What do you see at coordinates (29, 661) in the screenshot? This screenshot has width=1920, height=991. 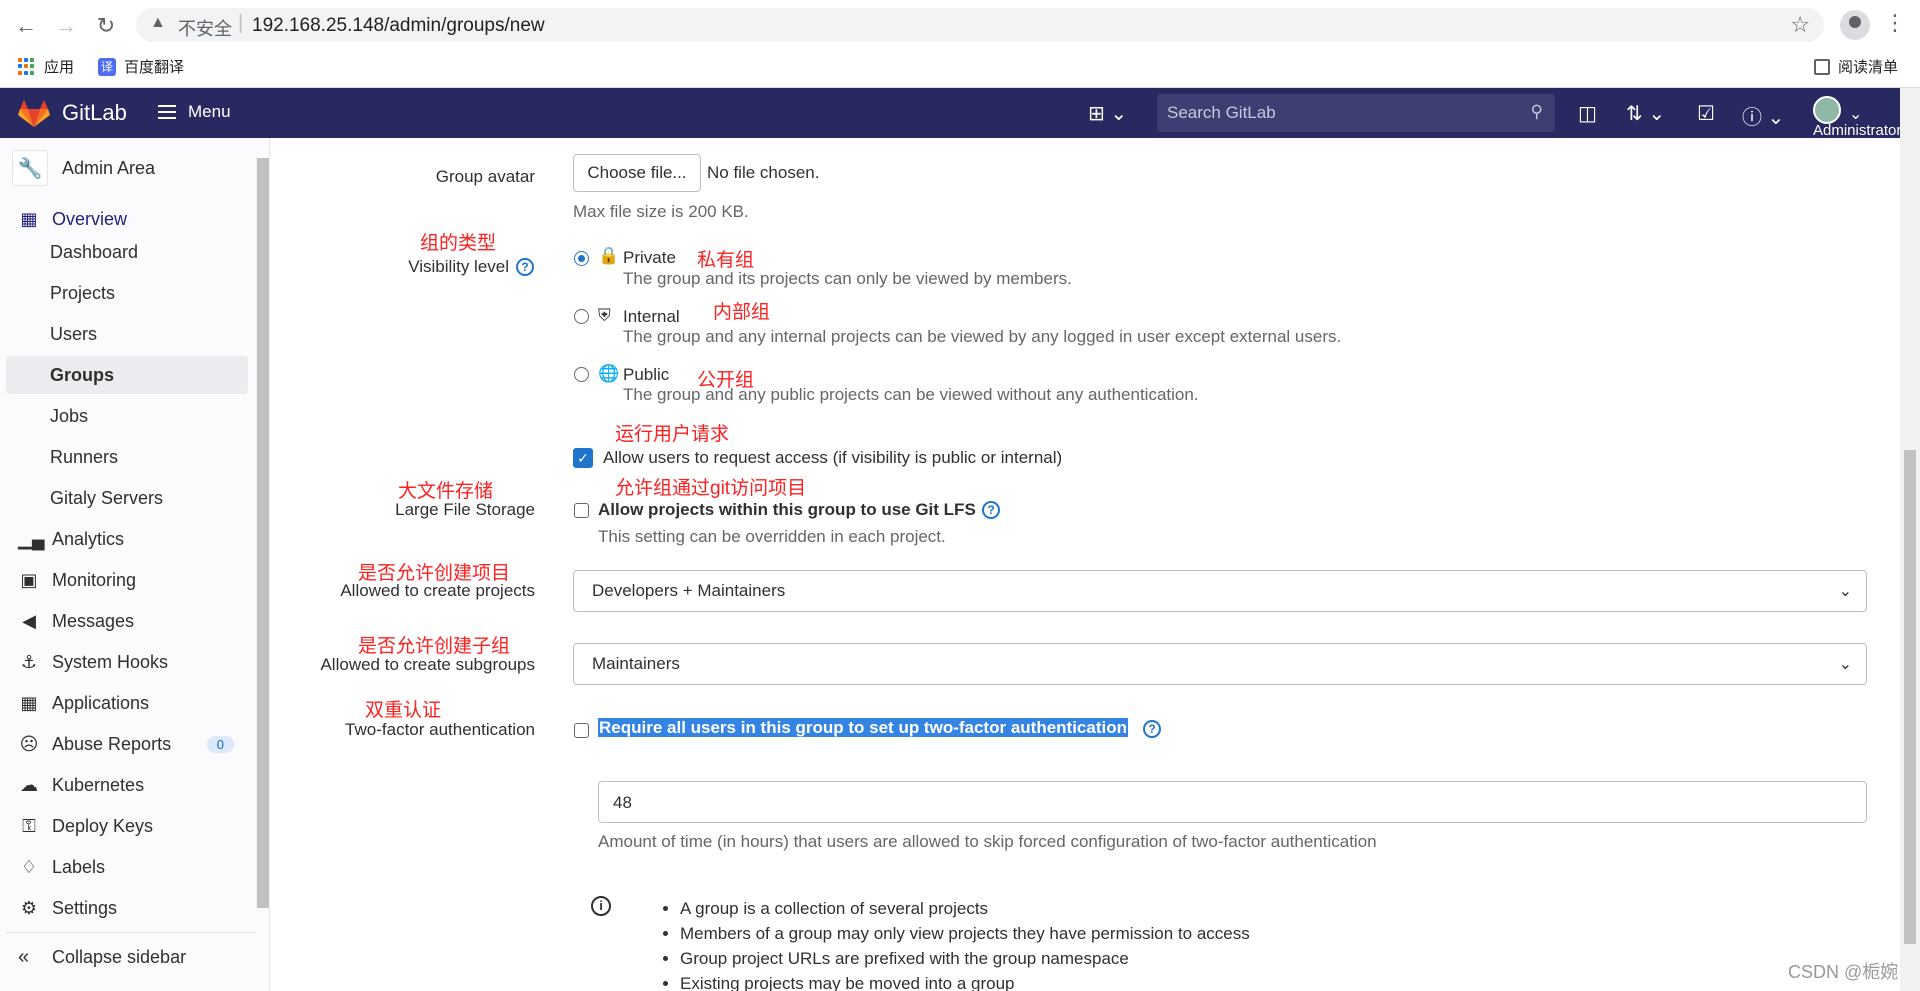 I see `hook-icon: ⚓` at bounding box center [29, 661].